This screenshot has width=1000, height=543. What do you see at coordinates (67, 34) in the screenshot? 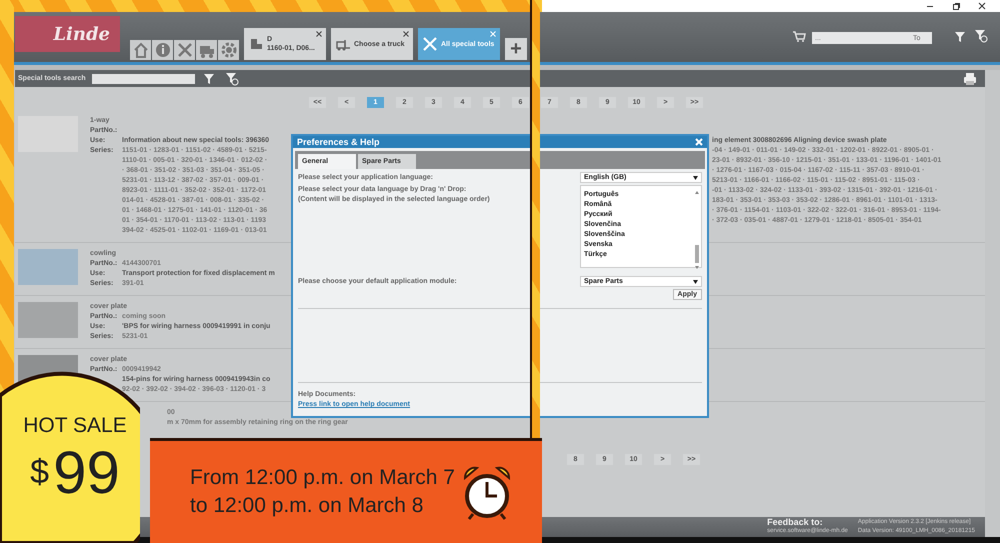
I see `logo: Linde` at bounding box center [67, 34].